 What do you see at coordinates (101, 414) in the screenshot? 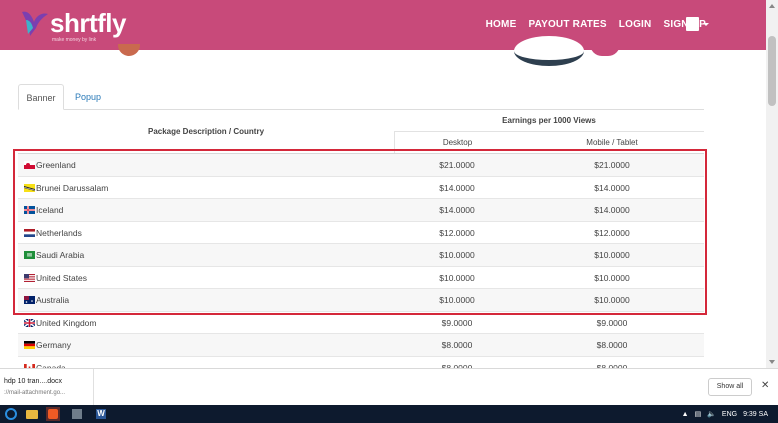
I see `word-icon: W` at bounding box center [101, 414].